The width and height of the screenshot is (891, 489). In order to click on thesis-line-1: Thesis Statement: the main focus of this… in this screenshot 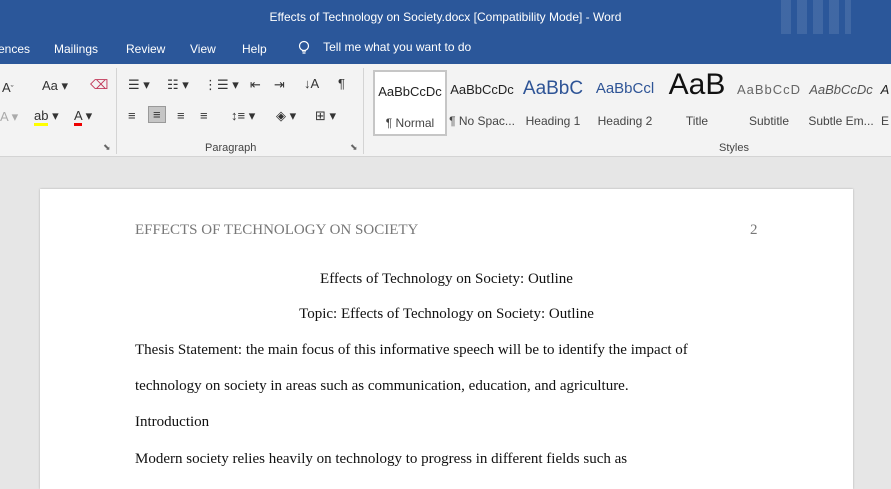, I will do `click(411, 350)`.